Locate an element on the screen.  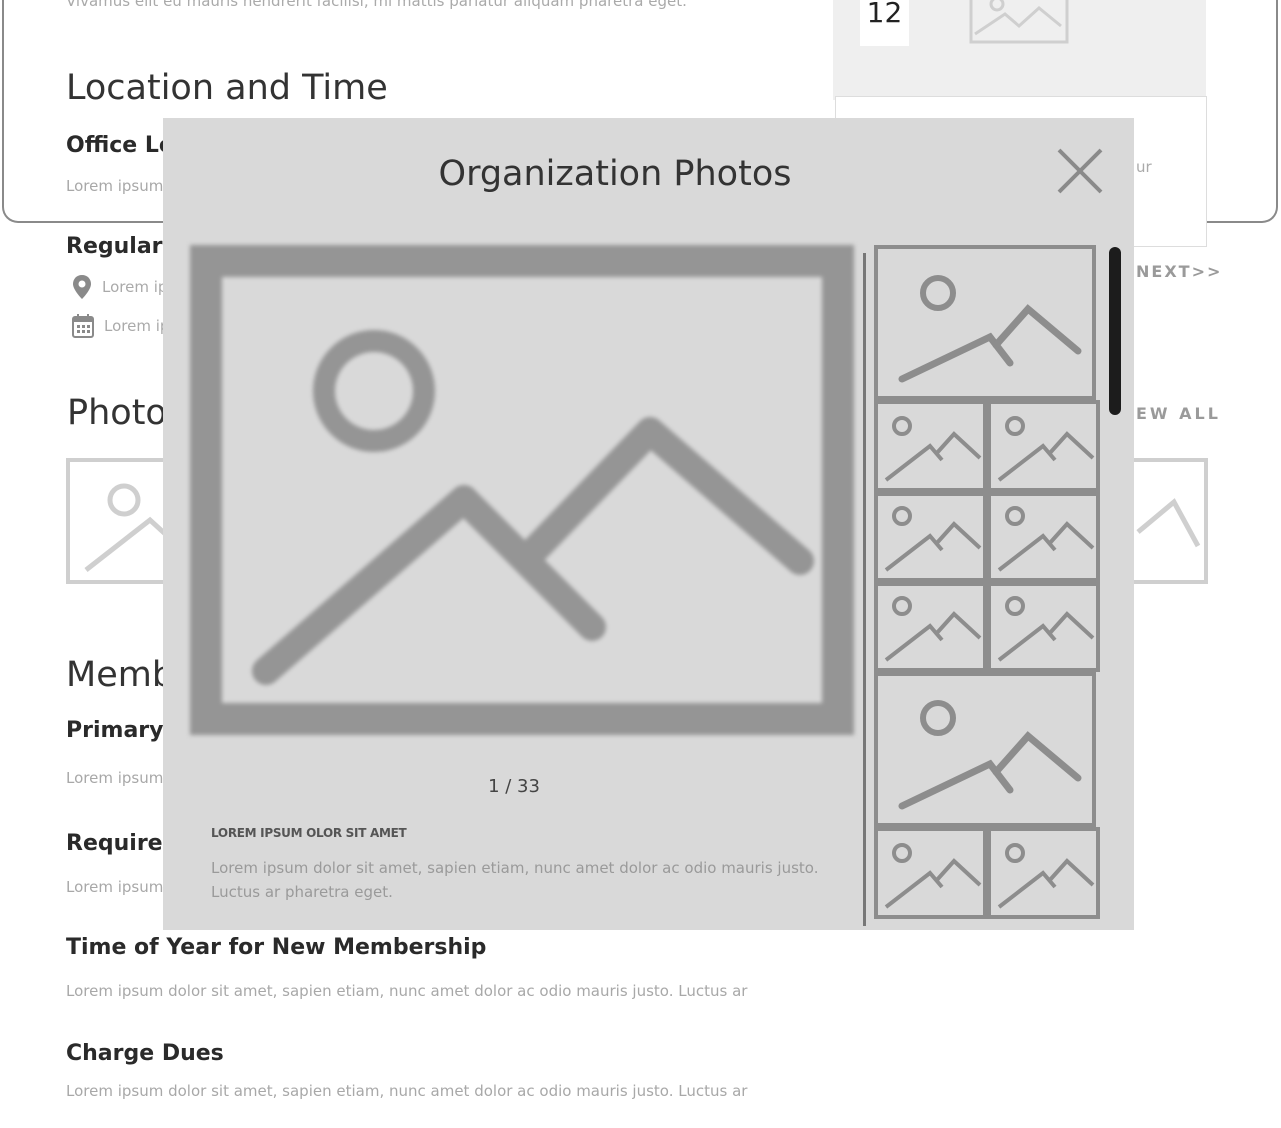
location-meta-text: Lorem ip is located at coordinates (135, 287).